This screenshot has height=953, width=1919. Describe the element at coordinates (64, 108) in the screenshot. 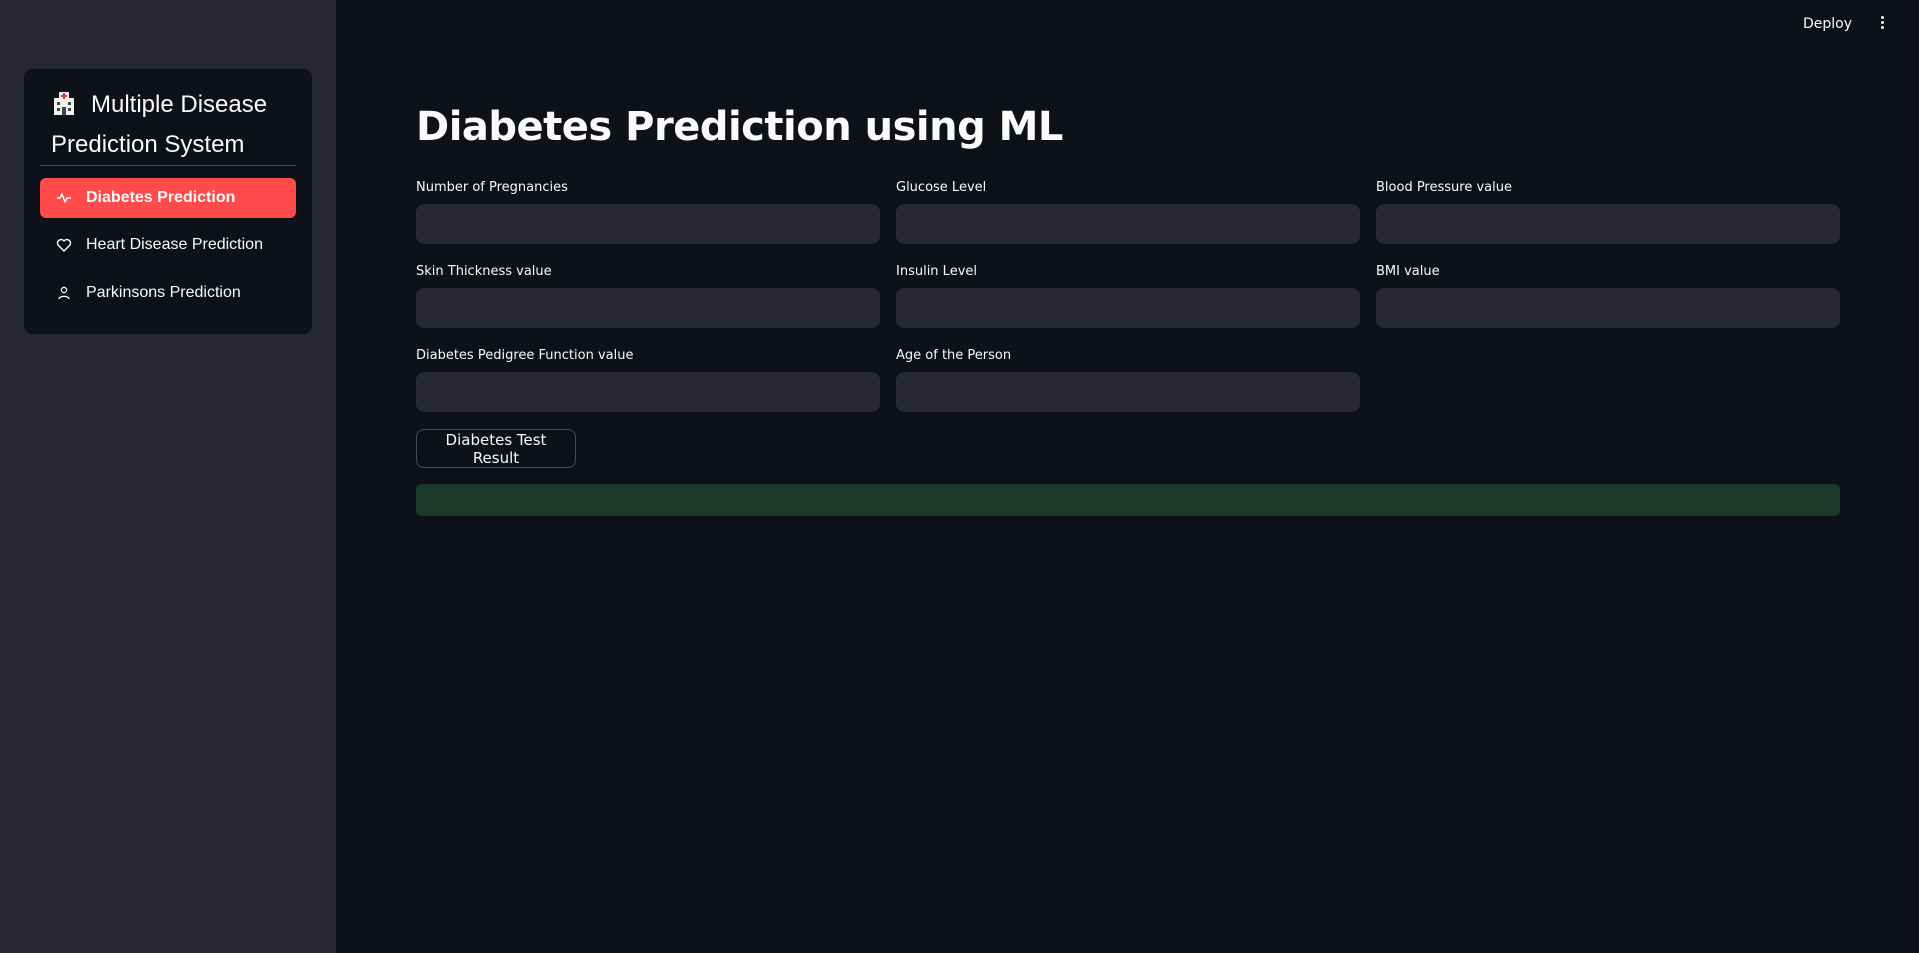

I see `hospital-icon` at that location.